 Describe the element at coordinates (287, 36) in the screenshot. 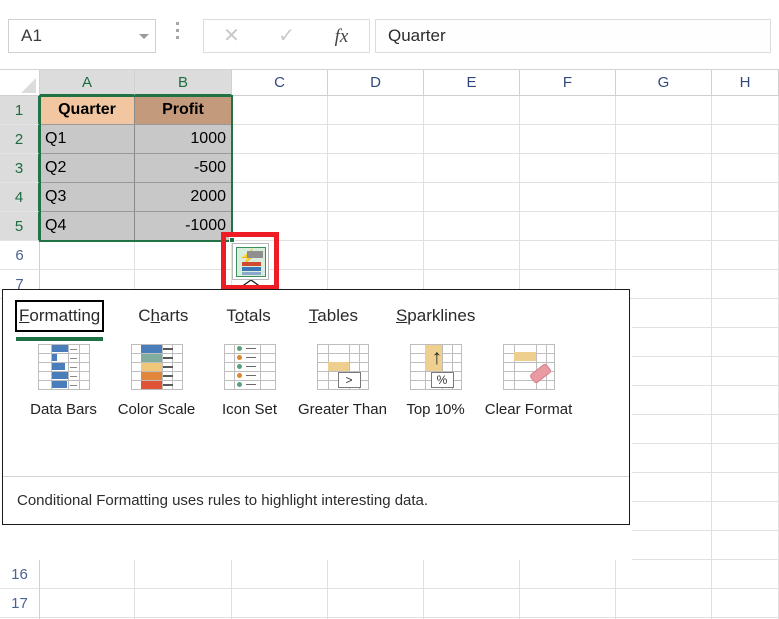

I see `confirm-formula-button: ✓` at that location.